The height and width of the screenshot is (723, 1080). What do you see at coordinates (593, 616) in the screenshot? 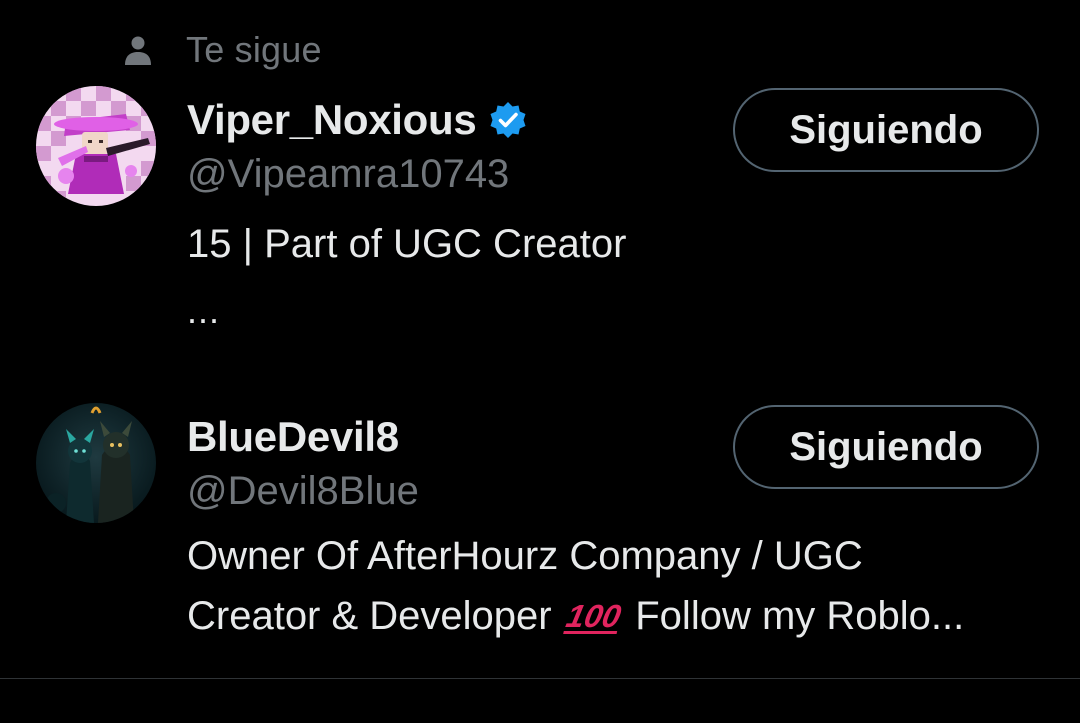
I see `hundred-points-emoji-icon: 100` at bounding box center [593, 616].